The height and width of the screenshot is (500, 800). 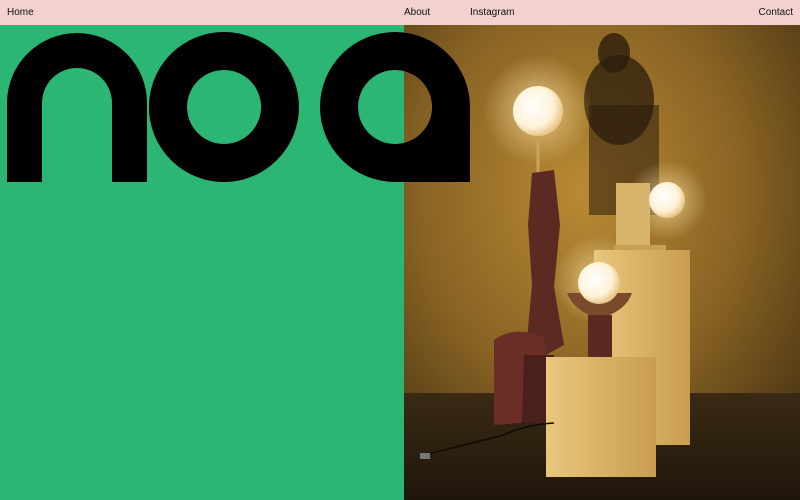 I want to click on nav-link-home: Home, so click(x=20, y=12).